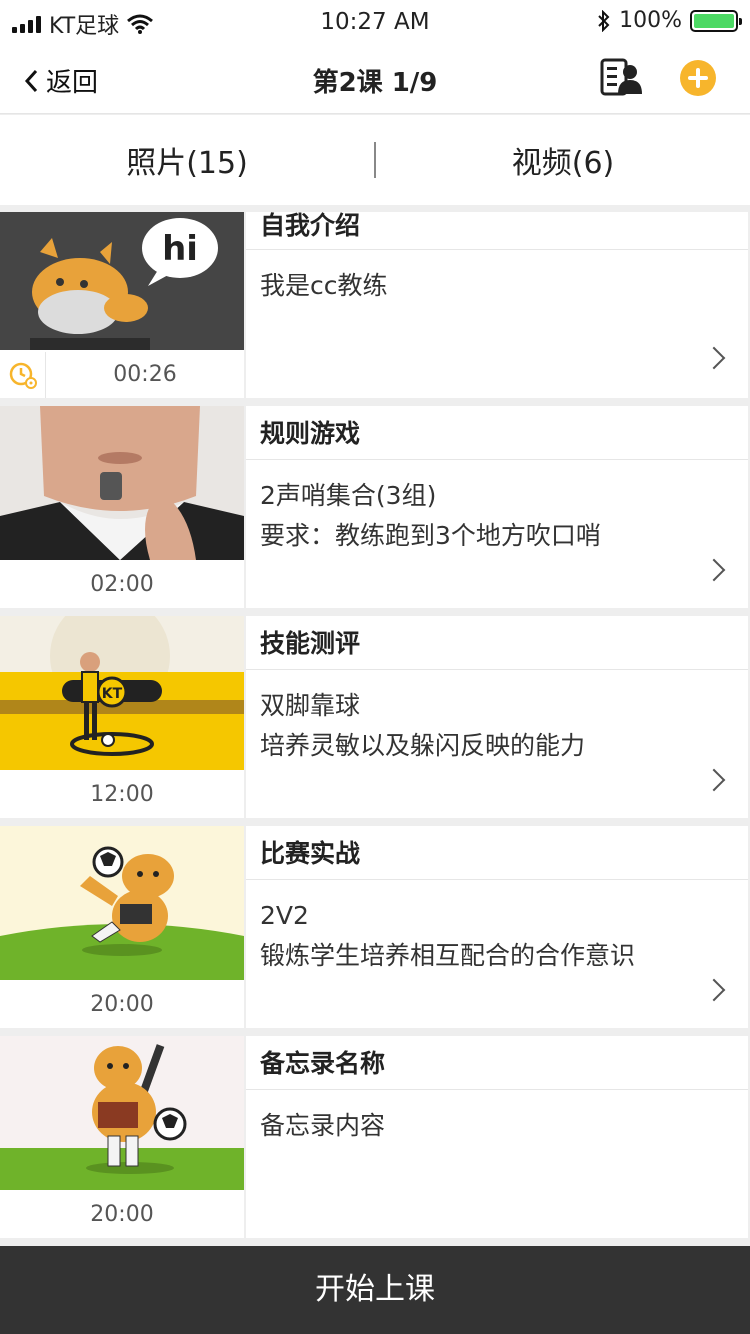 The width and height of the screenshot is (750, 1334). I want to click on lesson-thumbnail: 02:00, so click(122, 507).